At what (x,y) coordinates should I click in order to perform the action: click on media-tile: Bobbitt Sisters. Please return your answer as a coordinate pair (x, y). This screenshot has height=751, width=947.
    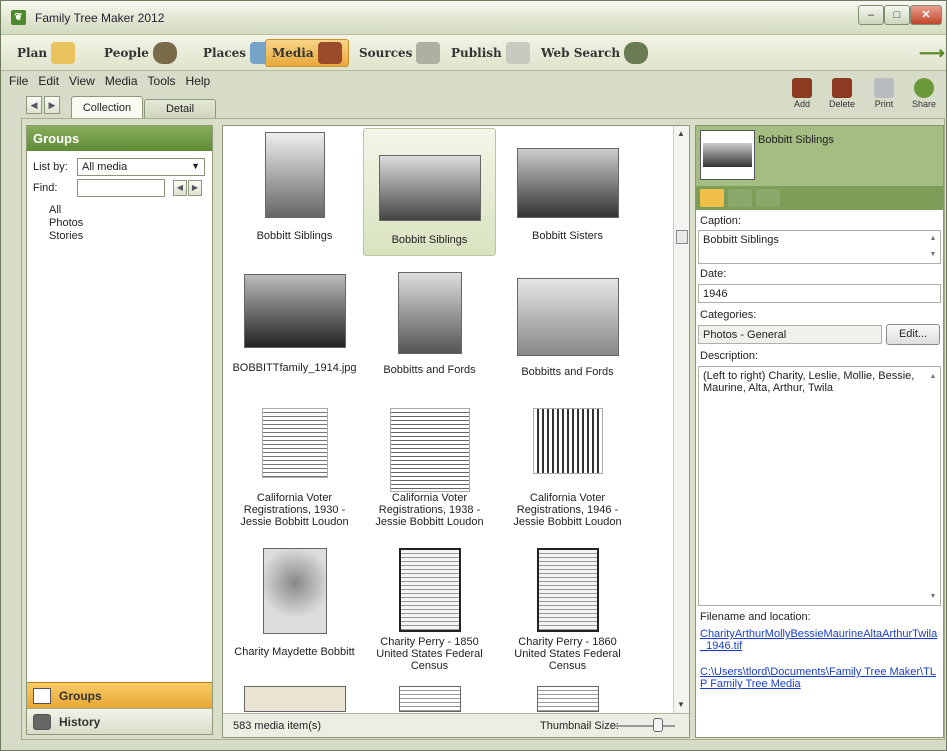
    Looking at the image, I should click on (567, 193).